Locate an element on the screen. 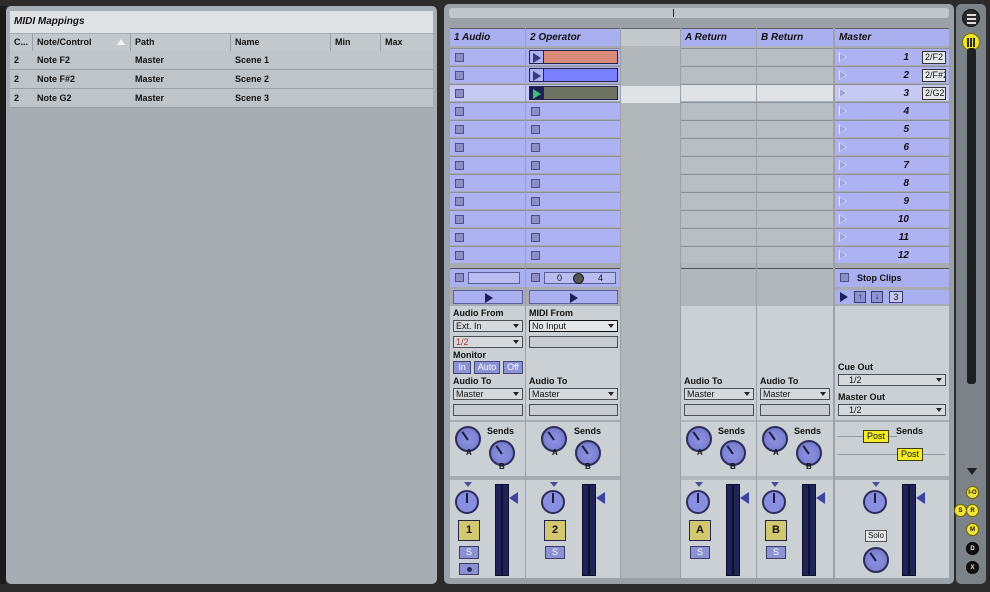 Image resolution: width=990 pixels, height=592 pixels. track-title: 2 Operator is located at coordinates (573, 37).